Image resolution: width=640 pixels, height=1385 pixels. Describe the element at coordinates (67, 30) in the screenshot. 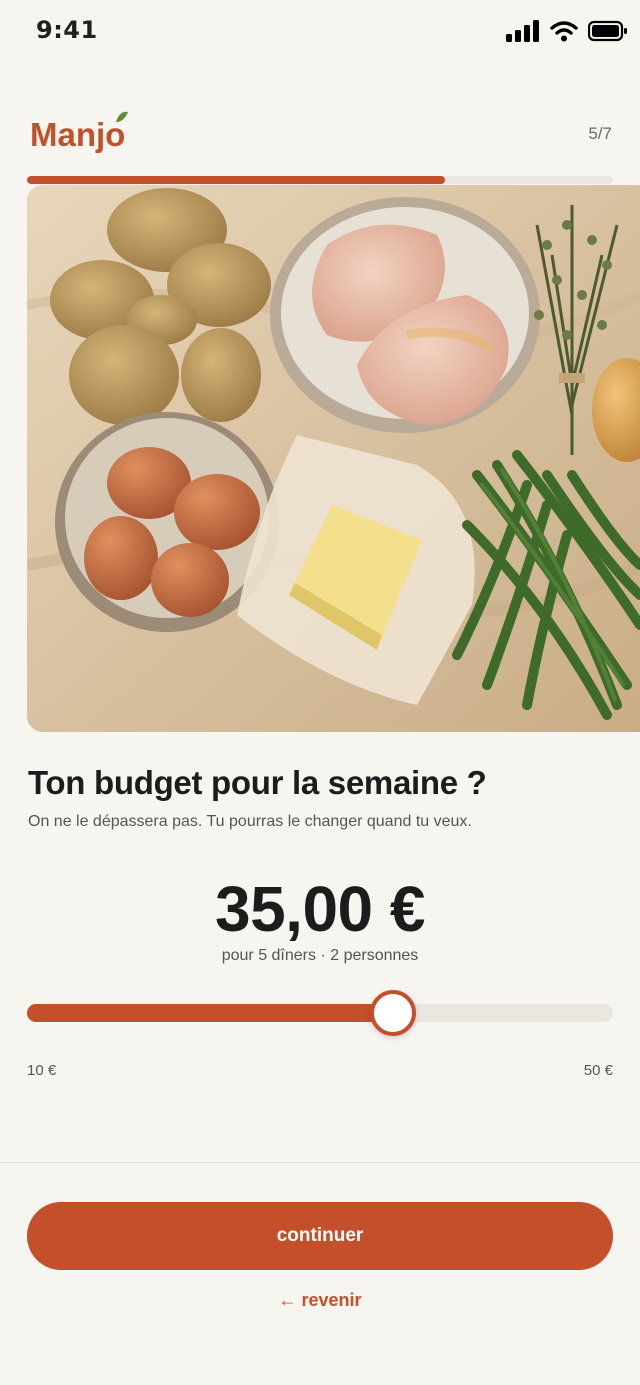

I see `status-time: 9:41` at that location.